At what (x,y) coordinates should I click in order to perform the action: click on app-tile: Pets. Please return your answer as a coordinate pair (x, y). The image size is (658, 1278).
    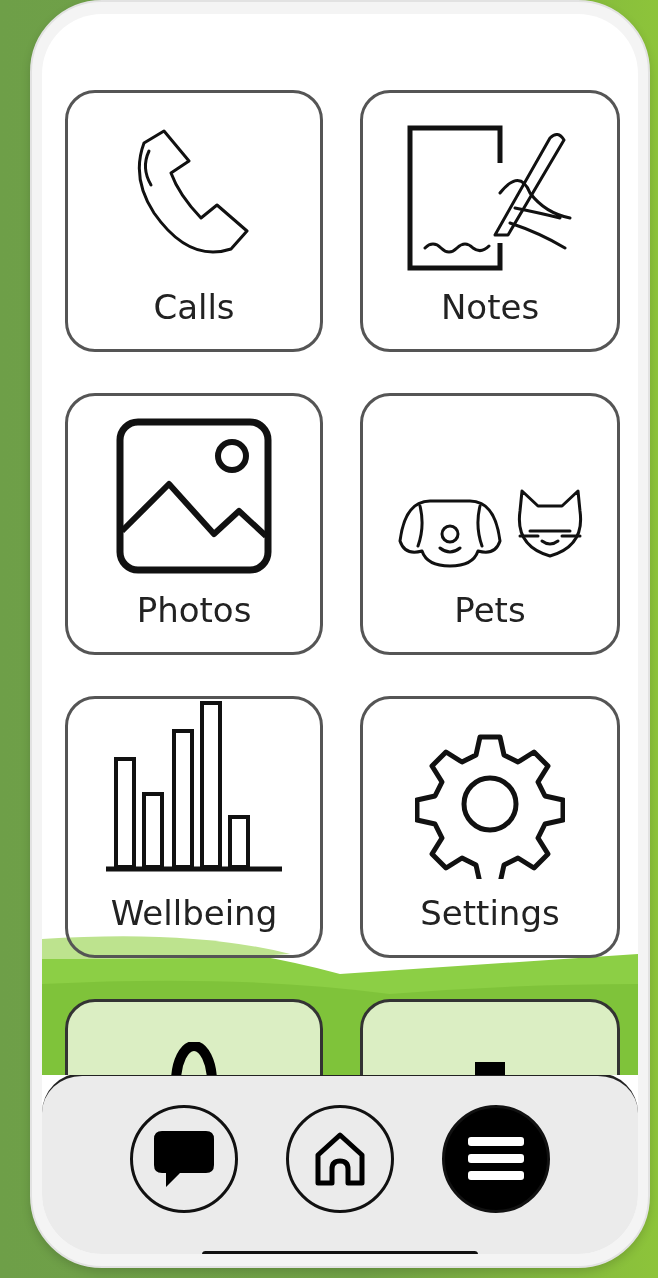
    Looking at the image, I should click on (490, 524).